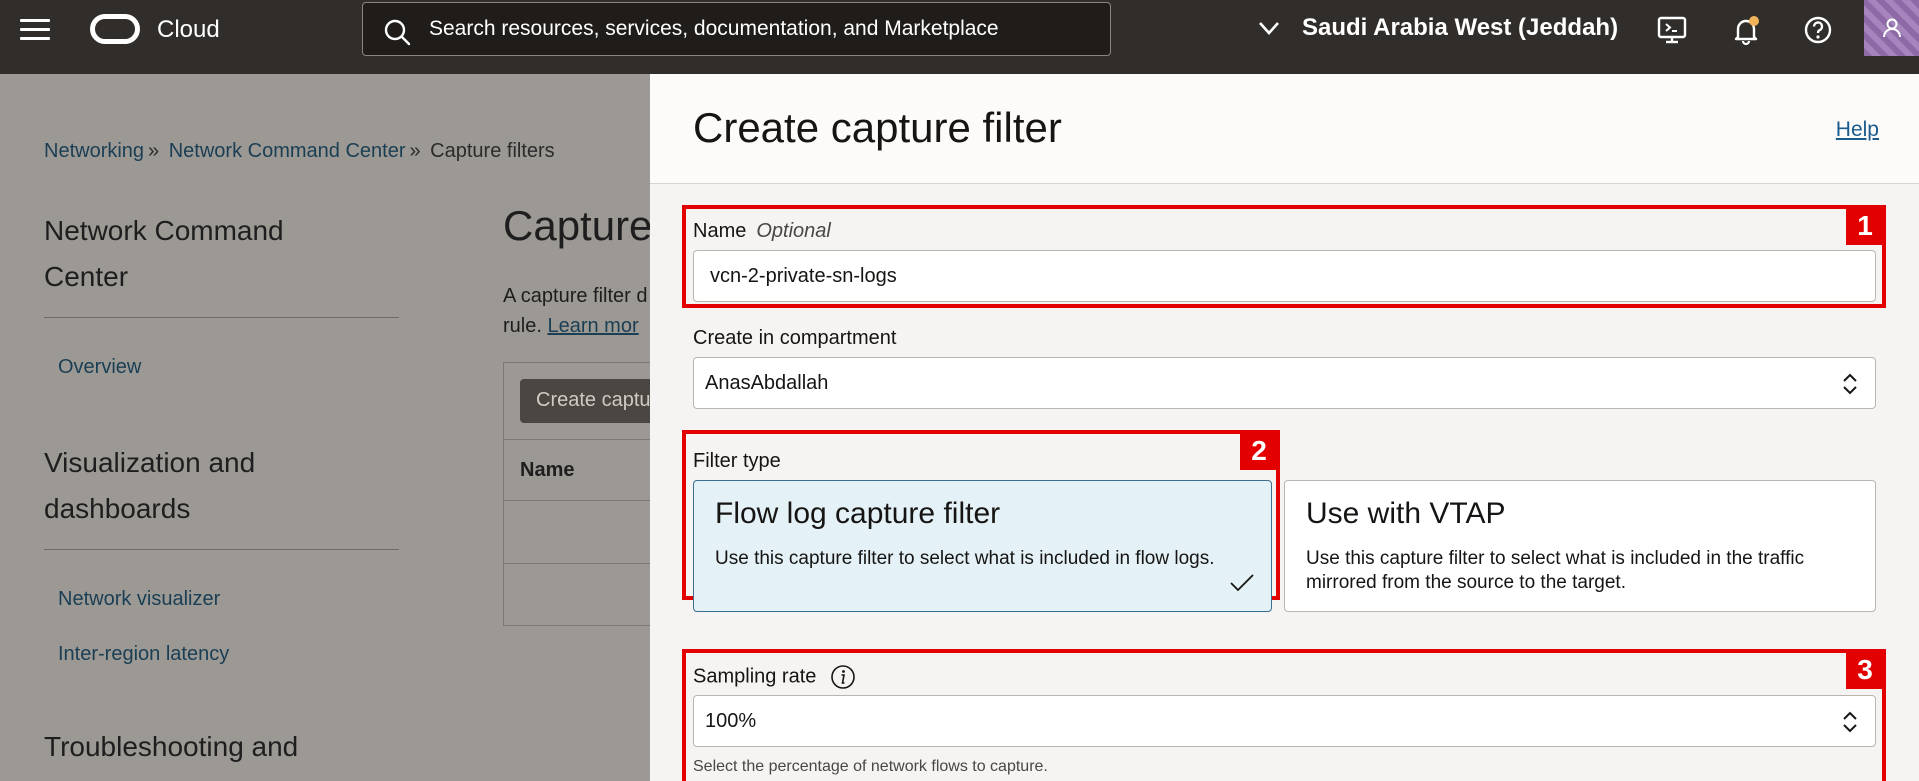  I want to click on table-header-name: Name, so click(547, 470).